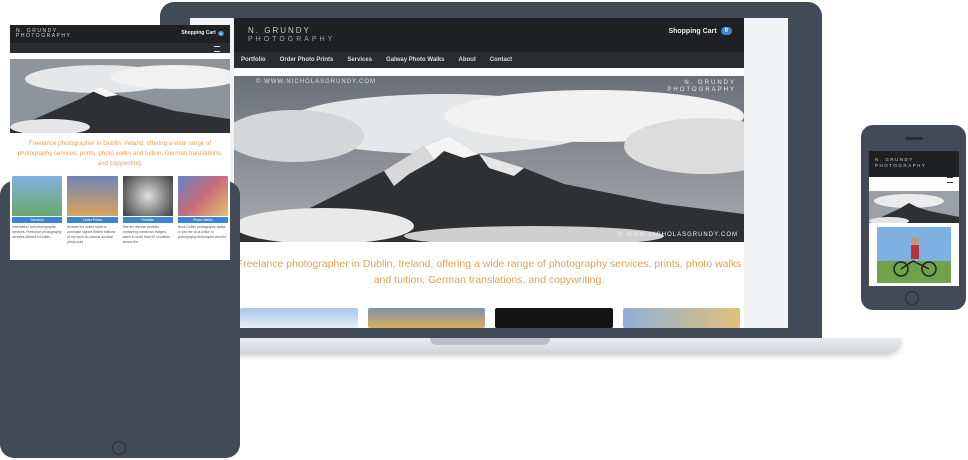 The width and height of the screenshot is (968, 460). What do you see at coordinates (415, 60) in the screenshot?
I see `nav-galway-photo-walks: Galway Photo Walks` at bounding box center [415, 60].